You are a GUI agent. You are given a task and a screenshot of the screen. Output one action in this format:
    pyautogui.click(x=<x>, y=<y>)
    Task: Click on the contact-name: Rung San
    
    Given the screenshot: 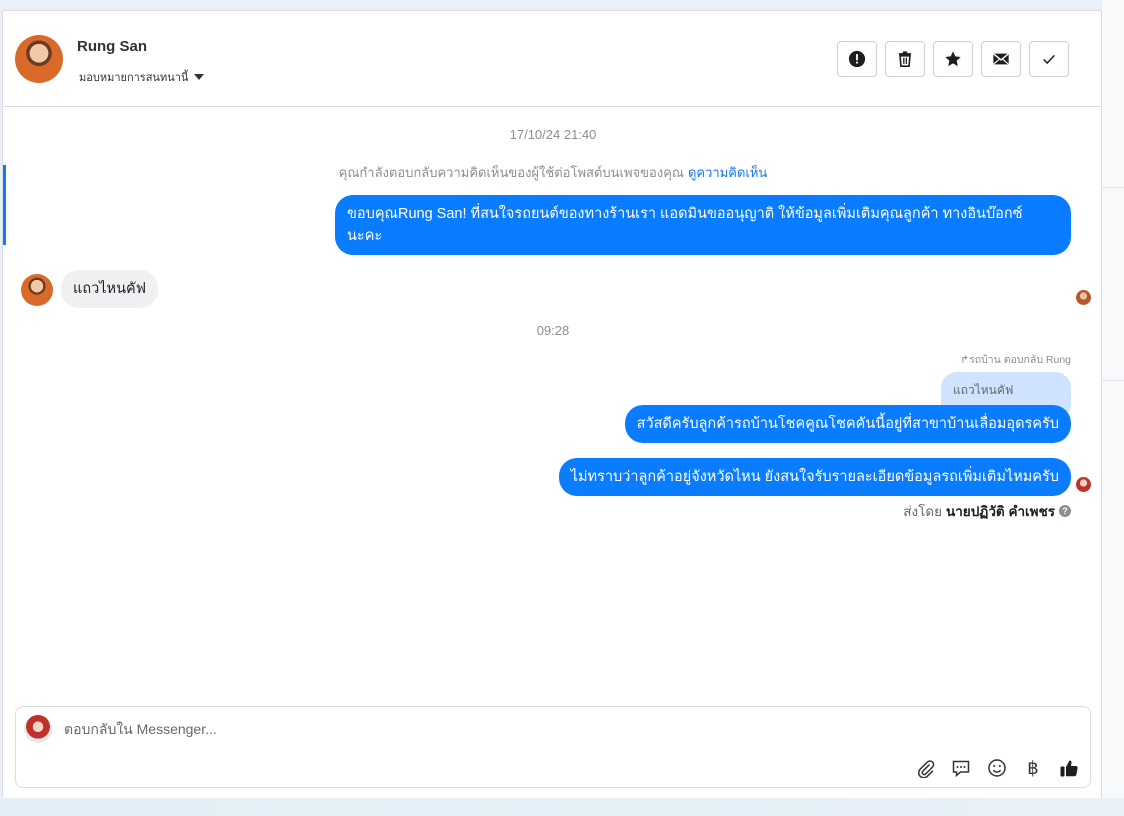 What is the action you would take?
    pyautogui.click(x=112, y=46)
    